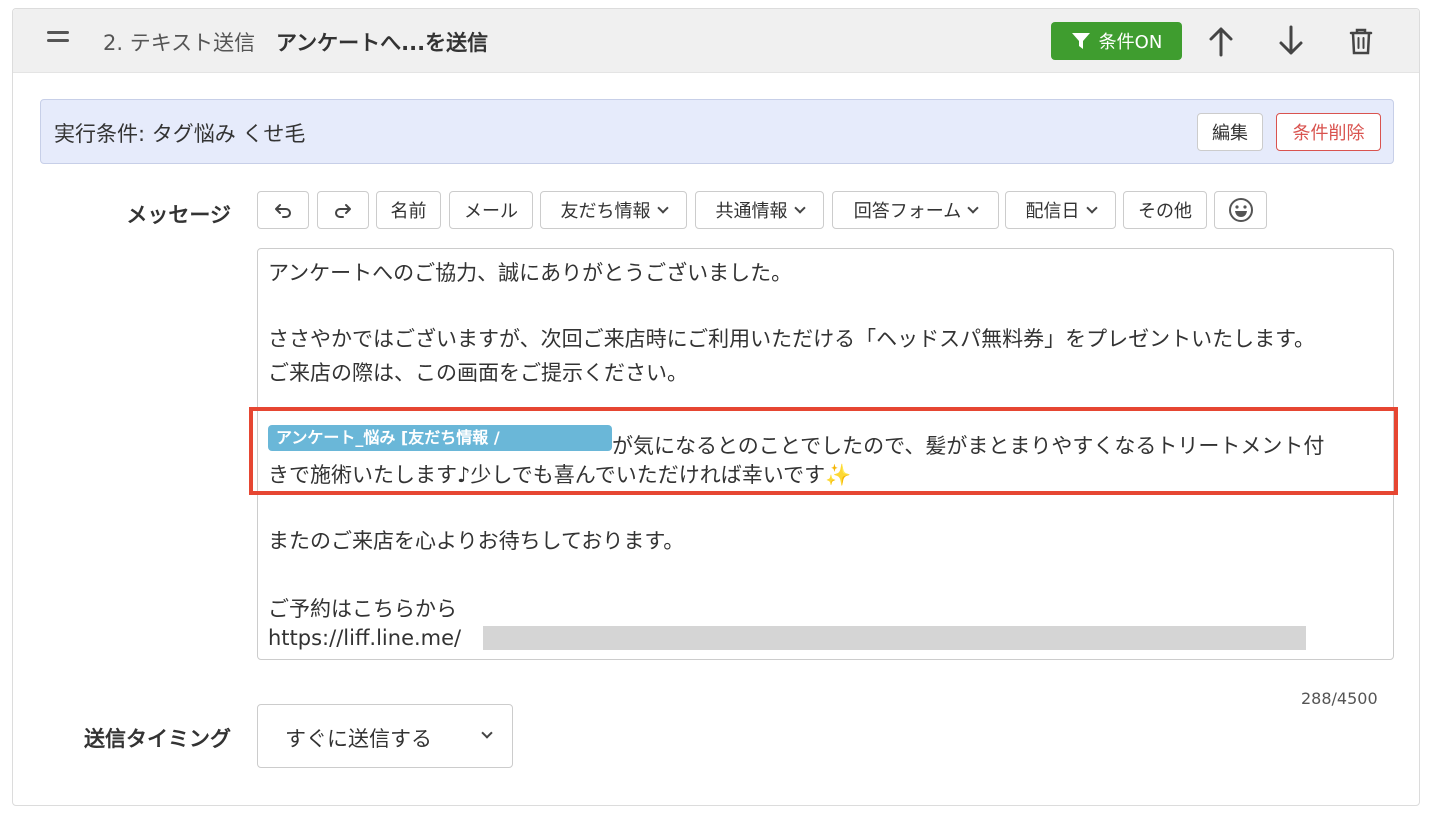  Describe the element at coordinates (382, 43) in the screenshot. I see `step-title: アンケートへ...を送信` at that location.